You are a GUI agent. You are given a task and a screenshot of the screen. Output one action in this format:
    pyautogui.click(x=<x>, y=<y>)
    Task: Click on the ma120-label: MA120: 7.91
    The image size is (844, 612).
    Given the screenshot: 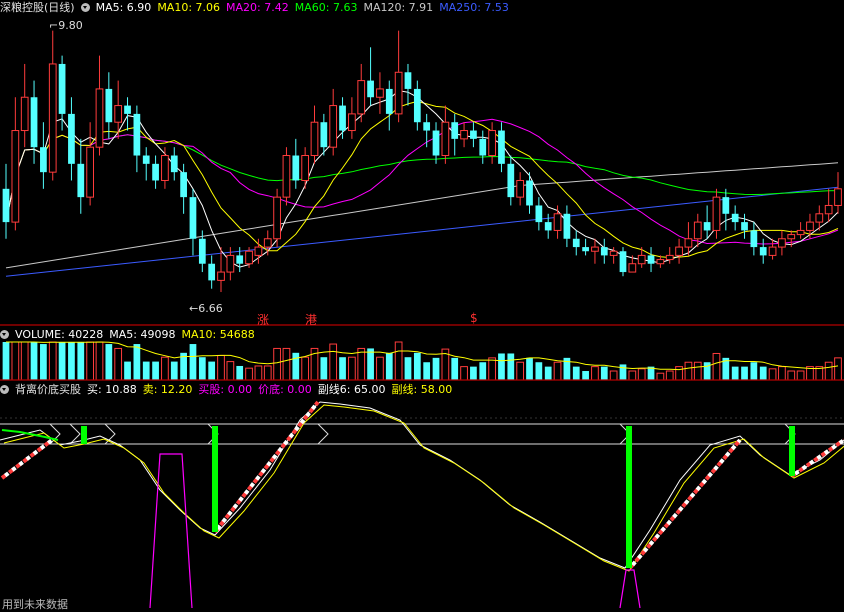 What is the action you would take?
    pyautogui.click(x=398, y=7)
    